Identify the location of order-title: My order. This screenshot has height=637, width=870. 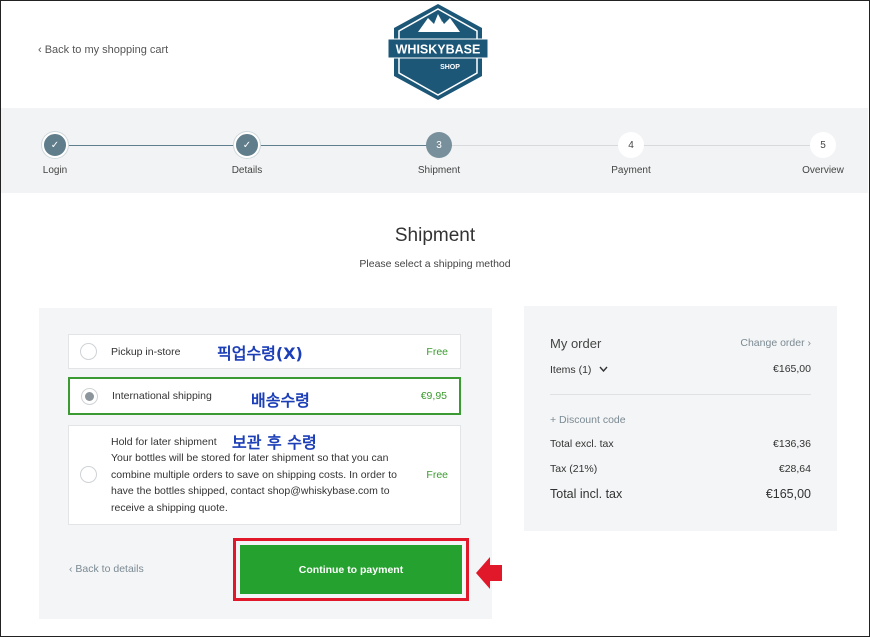
(576, 343).